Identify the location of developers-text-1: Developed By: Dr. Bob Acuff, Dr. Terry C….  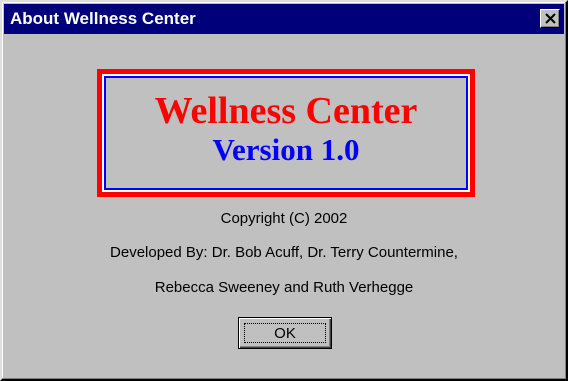
(284, 252).